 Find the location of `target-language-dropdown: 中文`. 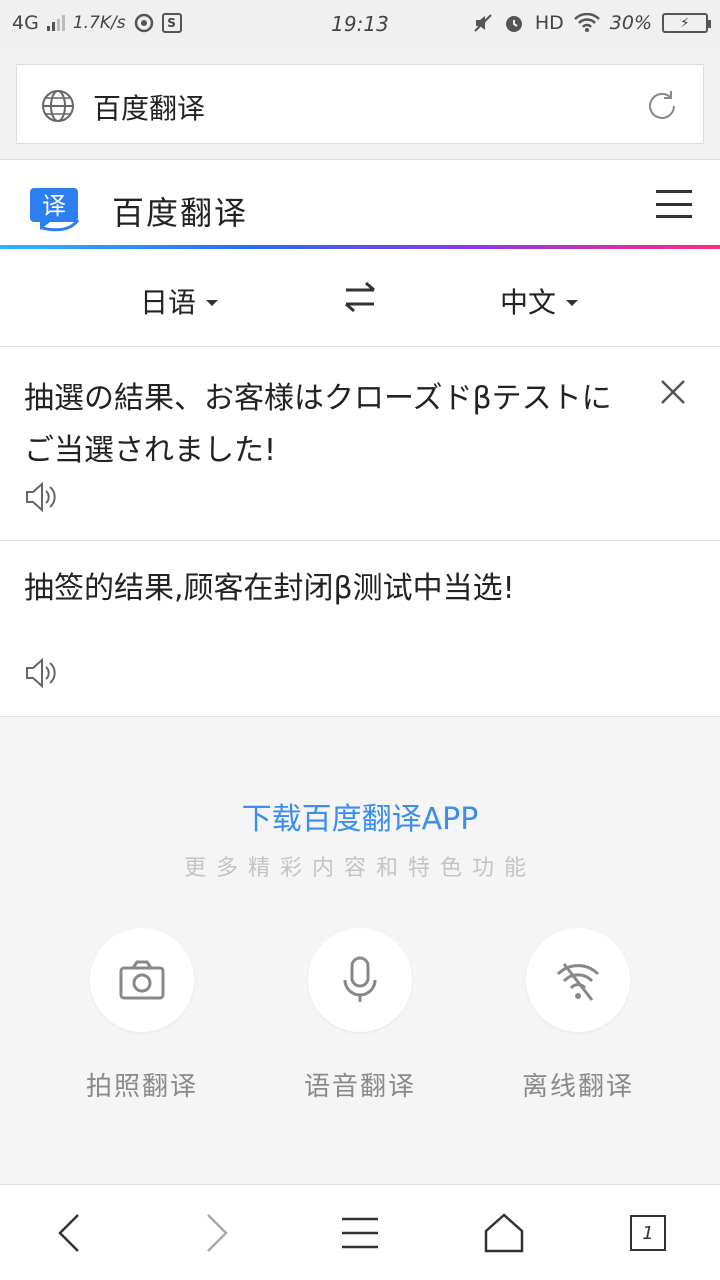

target-language-dropdown: 中文 is located at coordinates (539, 301).